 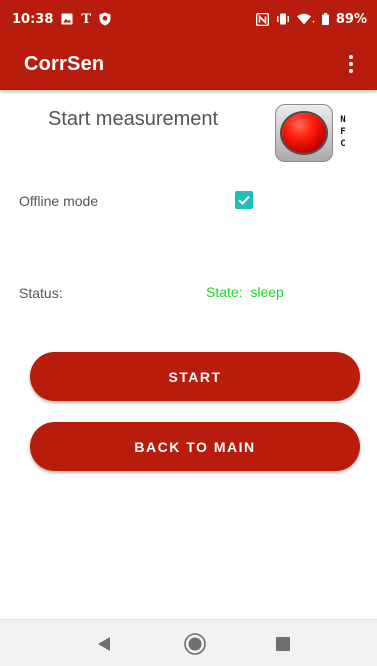 I want to click on red-record-button-icon, so click(x=304, y=133).